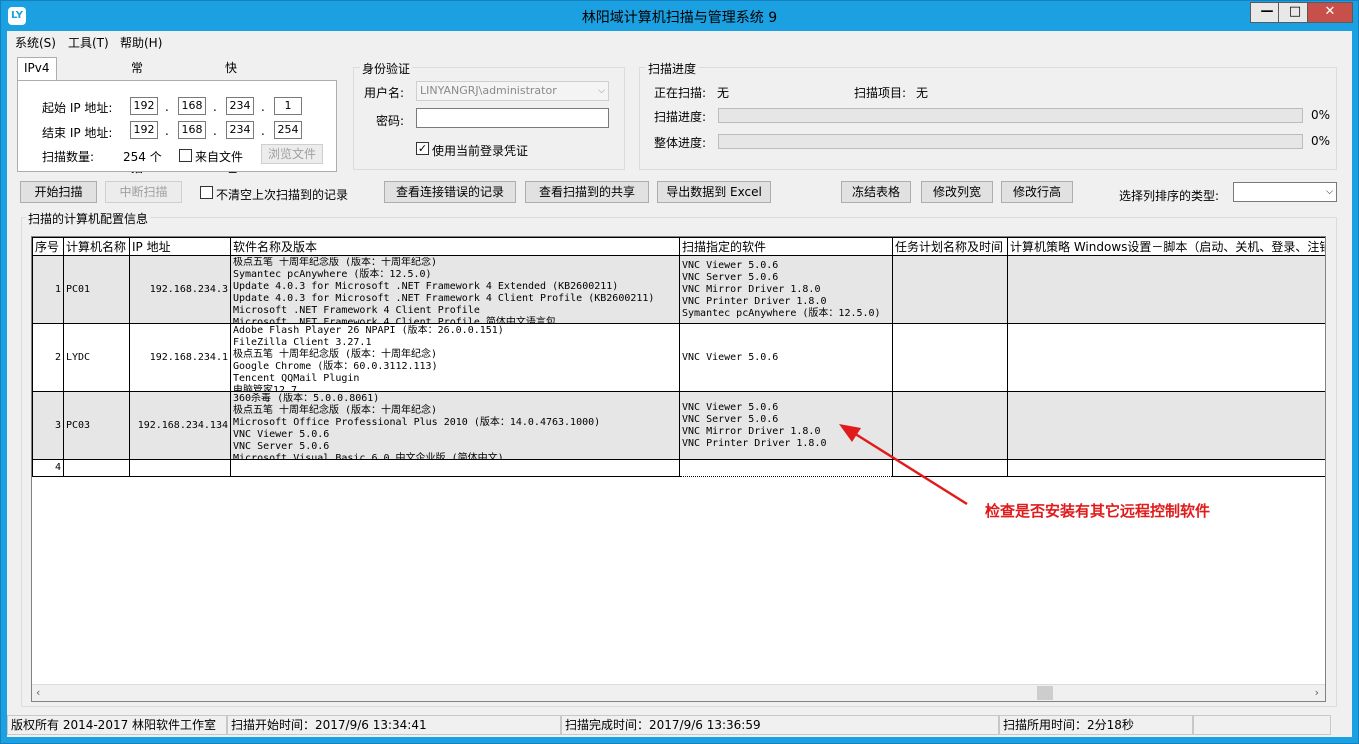 The image size is (1359, 744). What do you see at coordinates (48, 425) in the screenshot?
I see `row-number-cell: 3` at bounding box center [48, 425].